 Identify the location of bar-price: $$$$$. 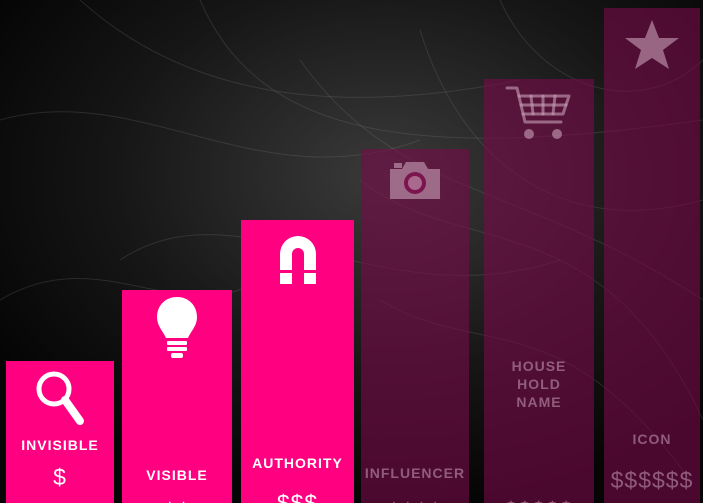
(539, 500).